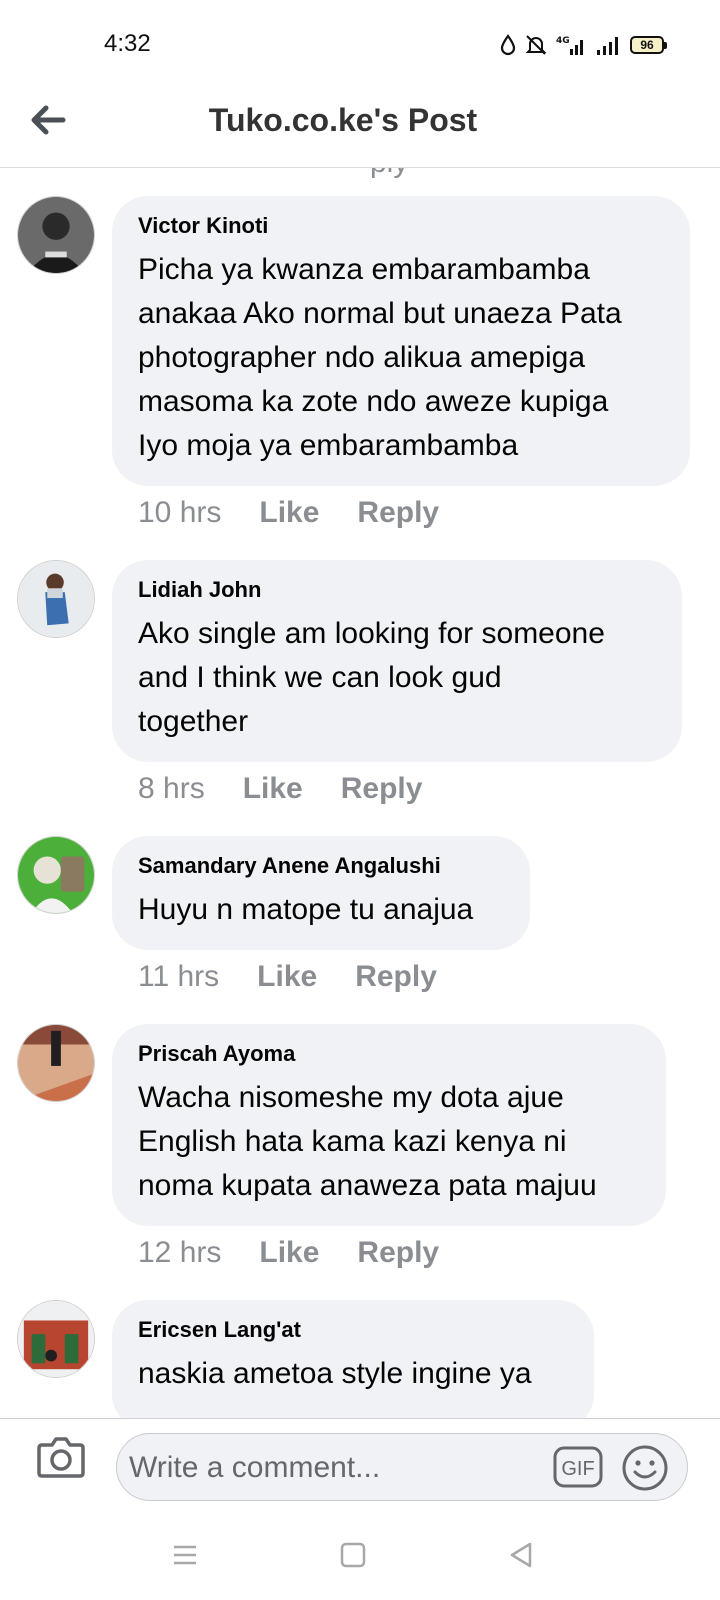  I want to click on system-nav-bar, so click(360, 1555).